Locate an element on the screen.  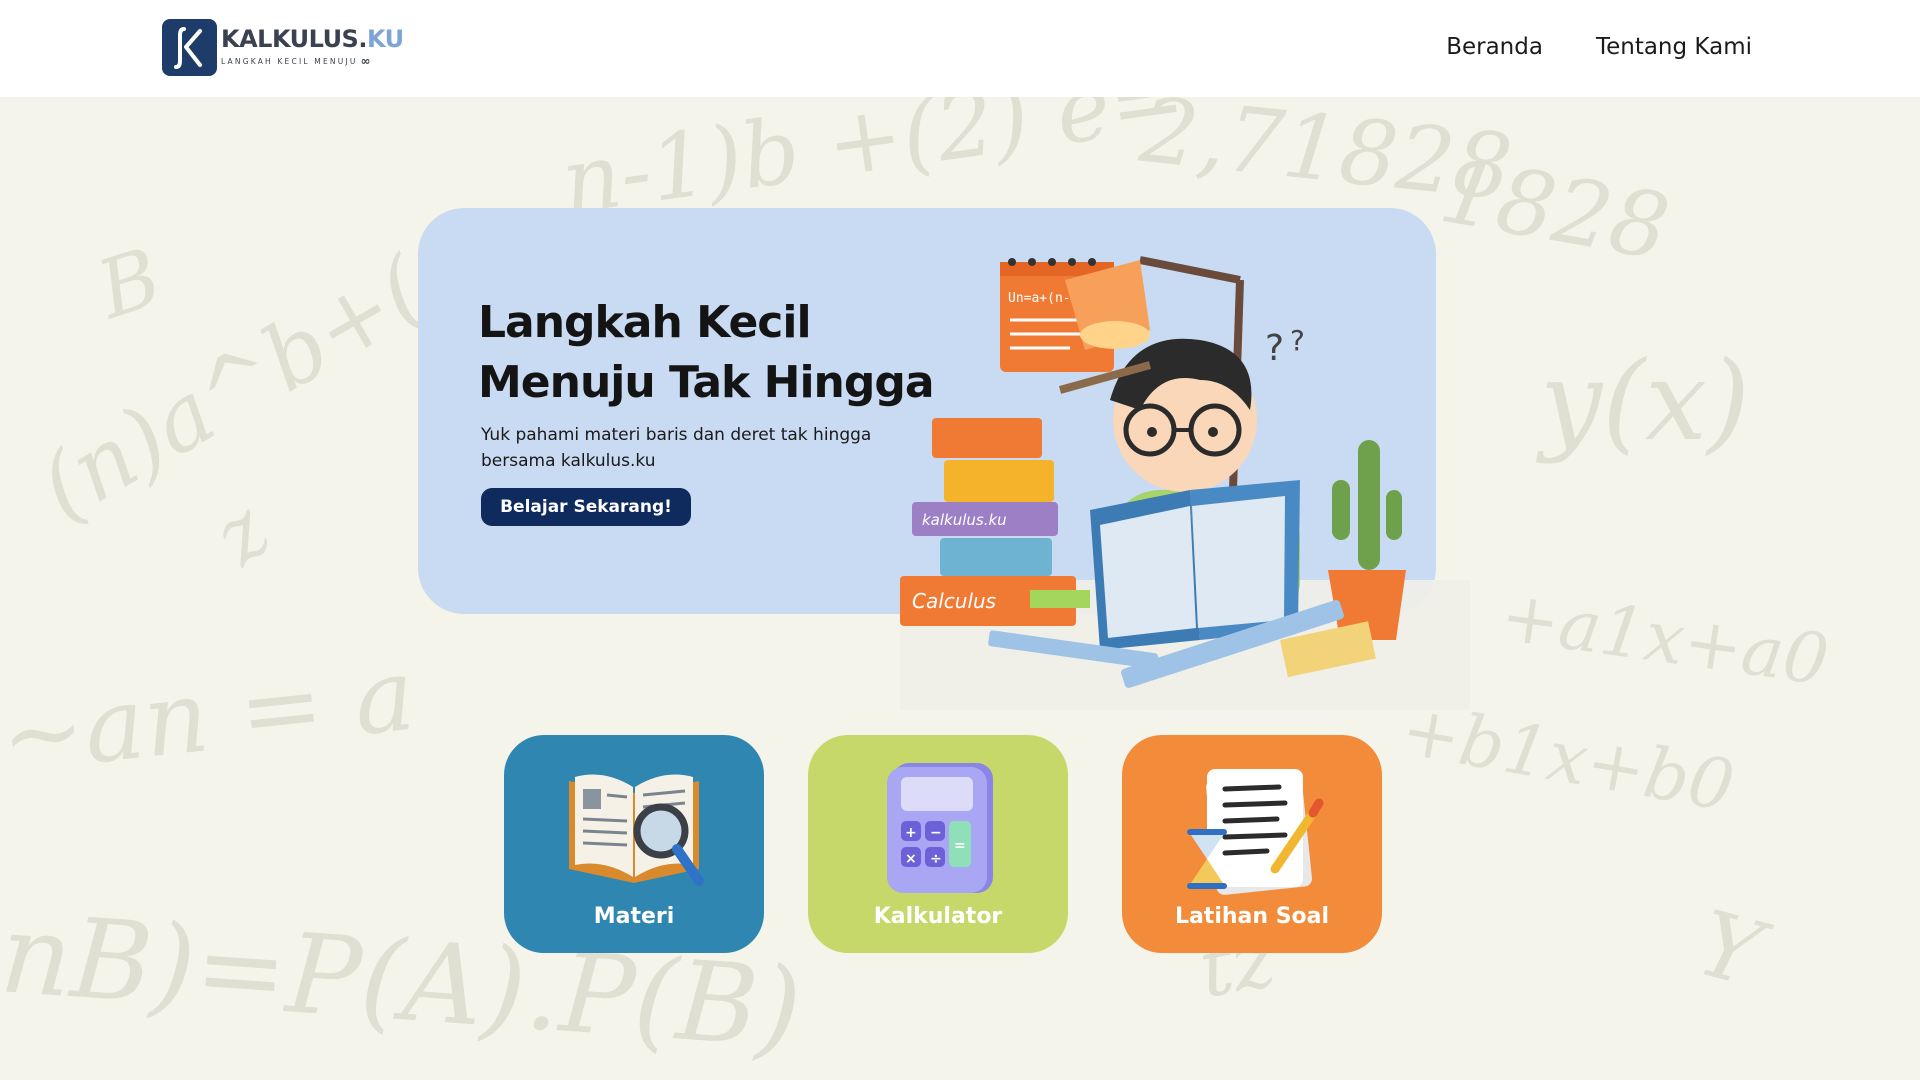
student-reading-illustration: Un=a+(n-1)b kalkulus.ku Calculus ? ? is located at coordinates (1185, 483).